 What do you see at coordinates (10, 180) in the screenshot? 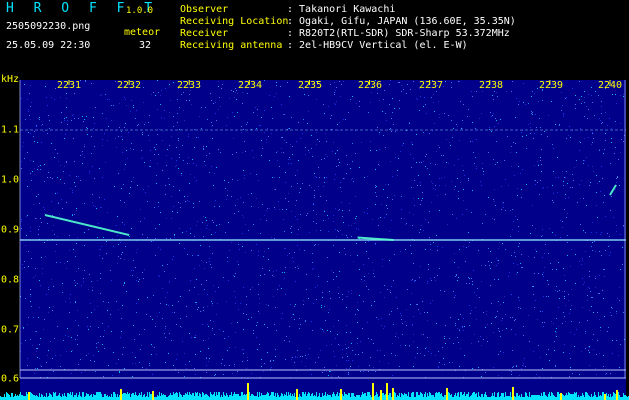
I see `y-tick-label: 1.0` at bounding box center [10, 180].